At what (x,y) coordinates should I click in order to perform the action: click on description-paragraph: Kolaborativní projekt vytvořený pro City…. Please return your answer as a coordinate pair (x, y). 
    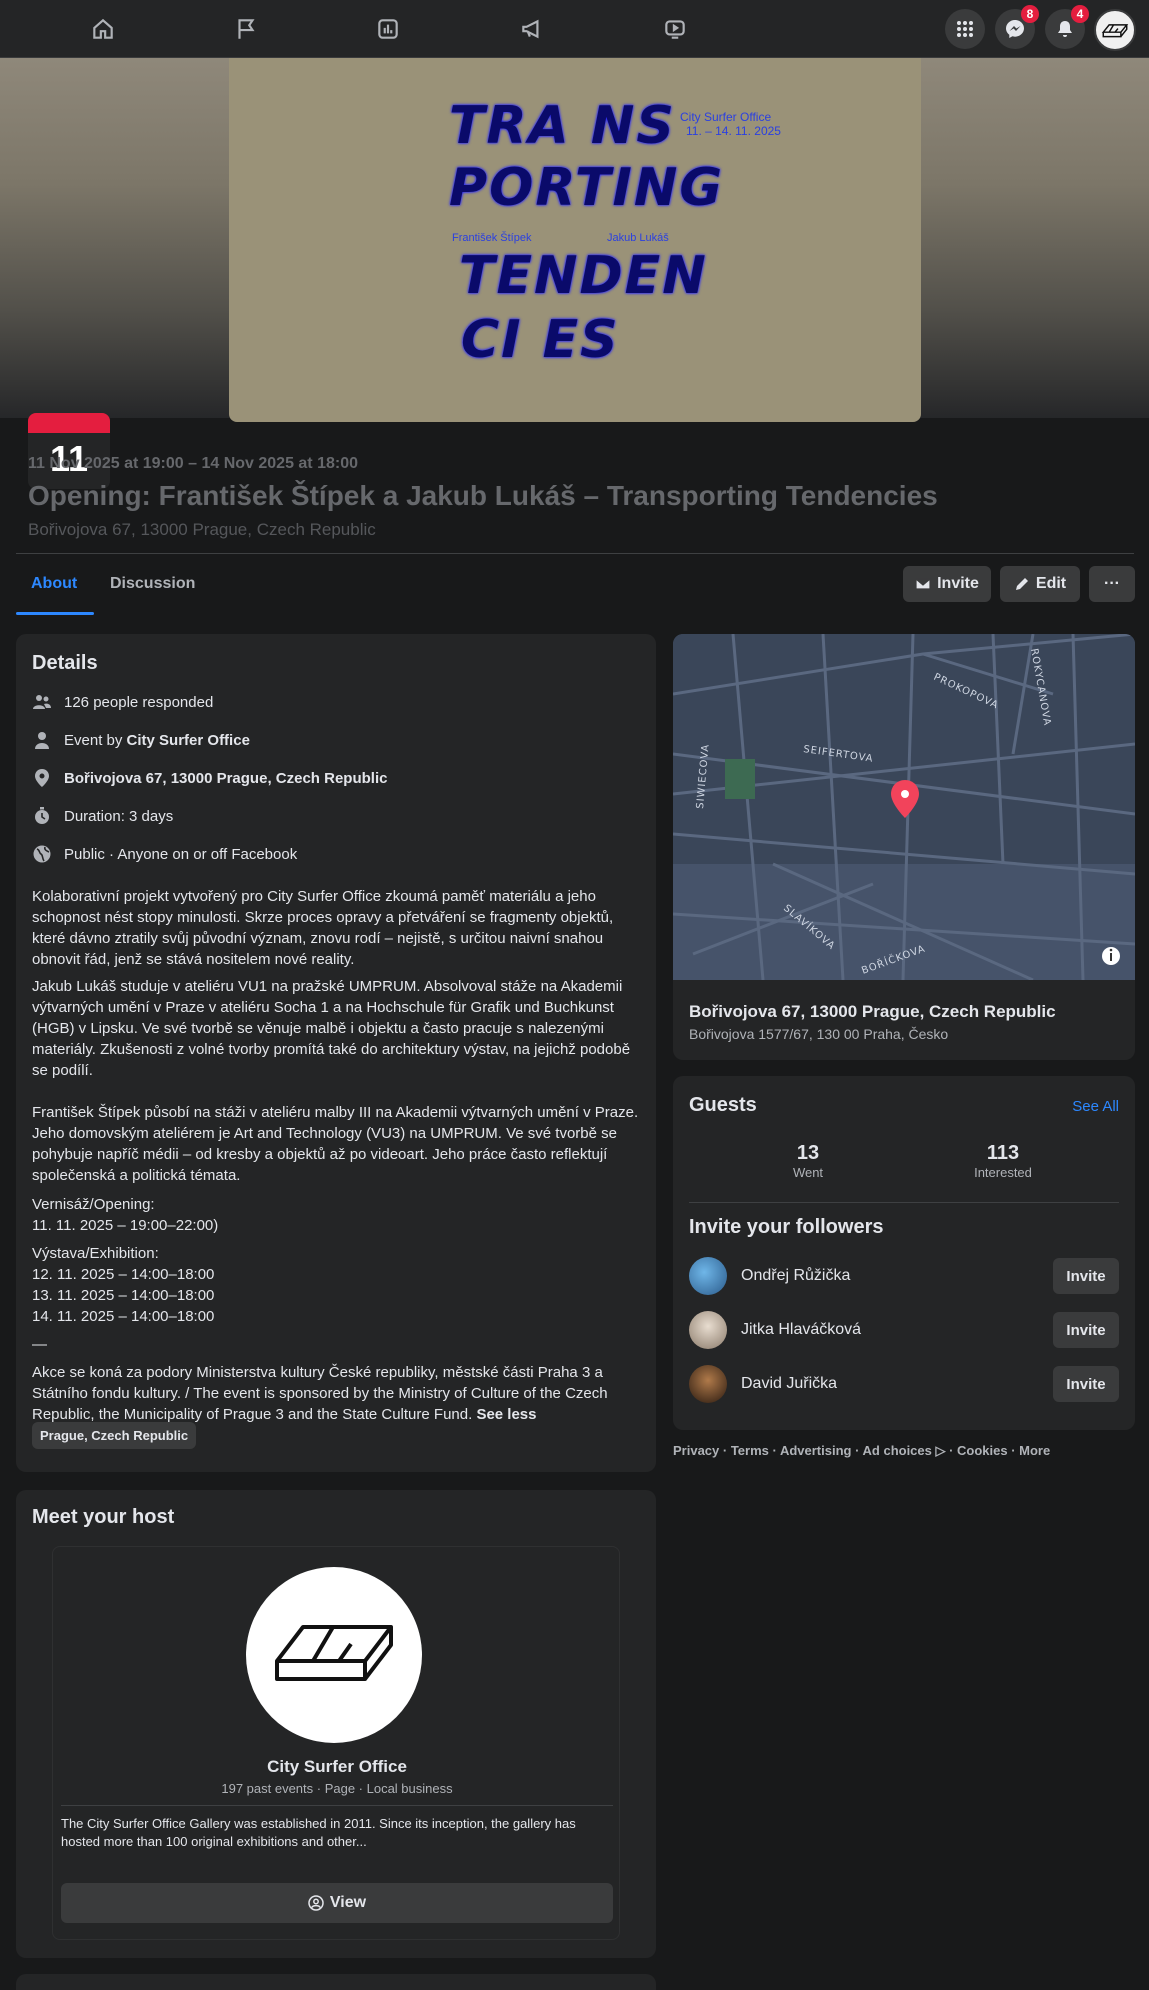
    Looking at the image, I should click on (323, 928).